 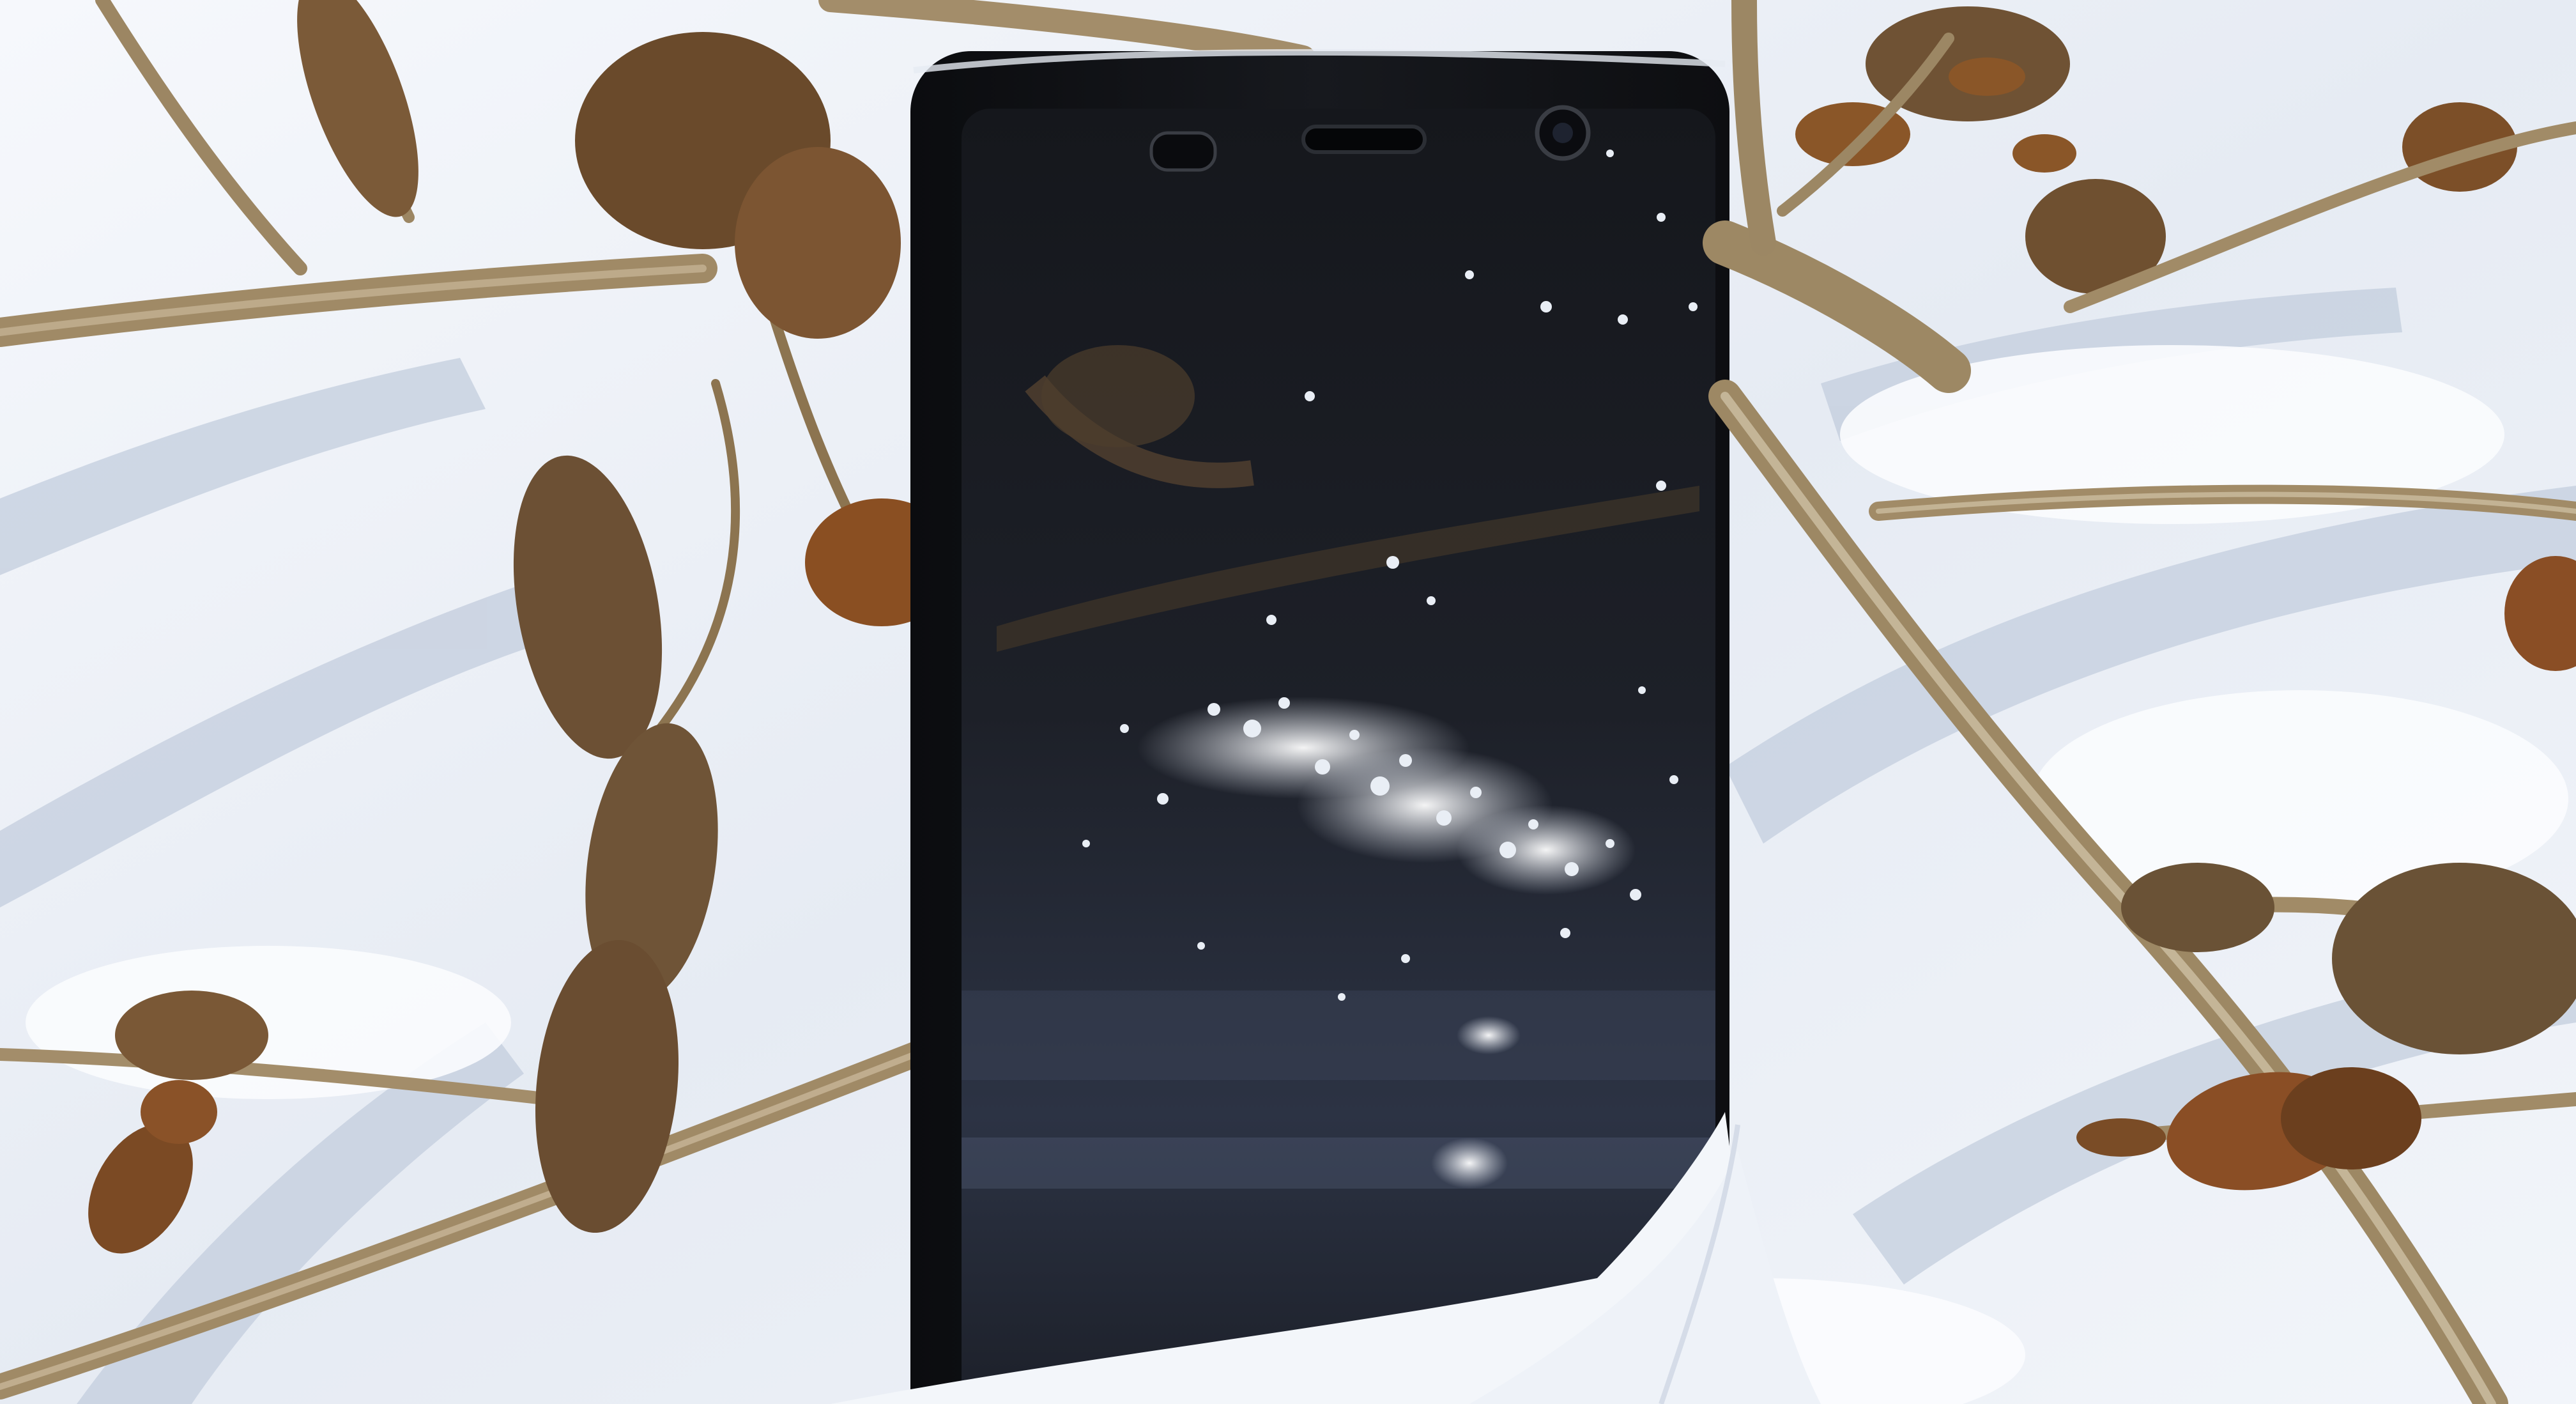 What do you see at coordinates (1183, 152) in the screenshot?
I see `sensor-icon` at bounding box center [1183, 152].